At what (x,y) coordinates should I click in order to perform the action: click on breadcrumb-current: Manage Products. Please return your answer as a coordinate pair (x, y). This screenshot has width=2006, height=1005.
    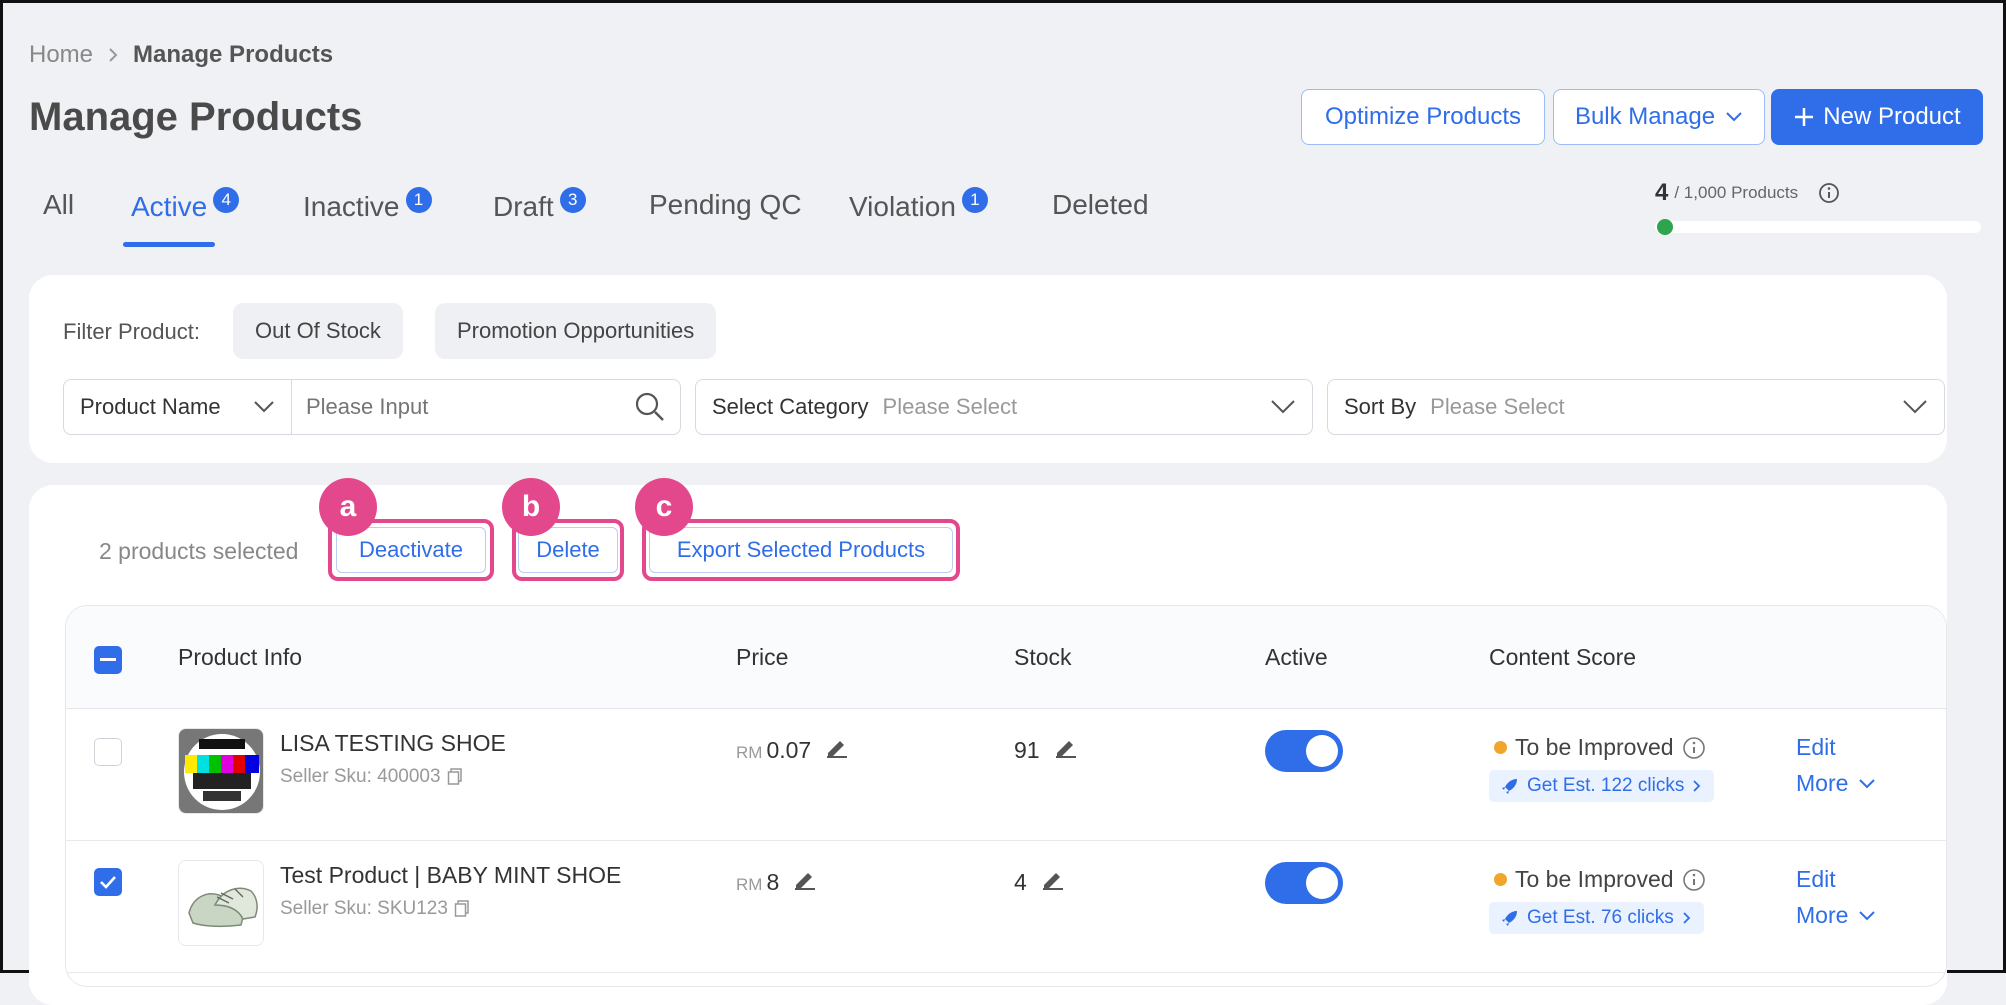
    Looking at the image, I should click on (233, 54).